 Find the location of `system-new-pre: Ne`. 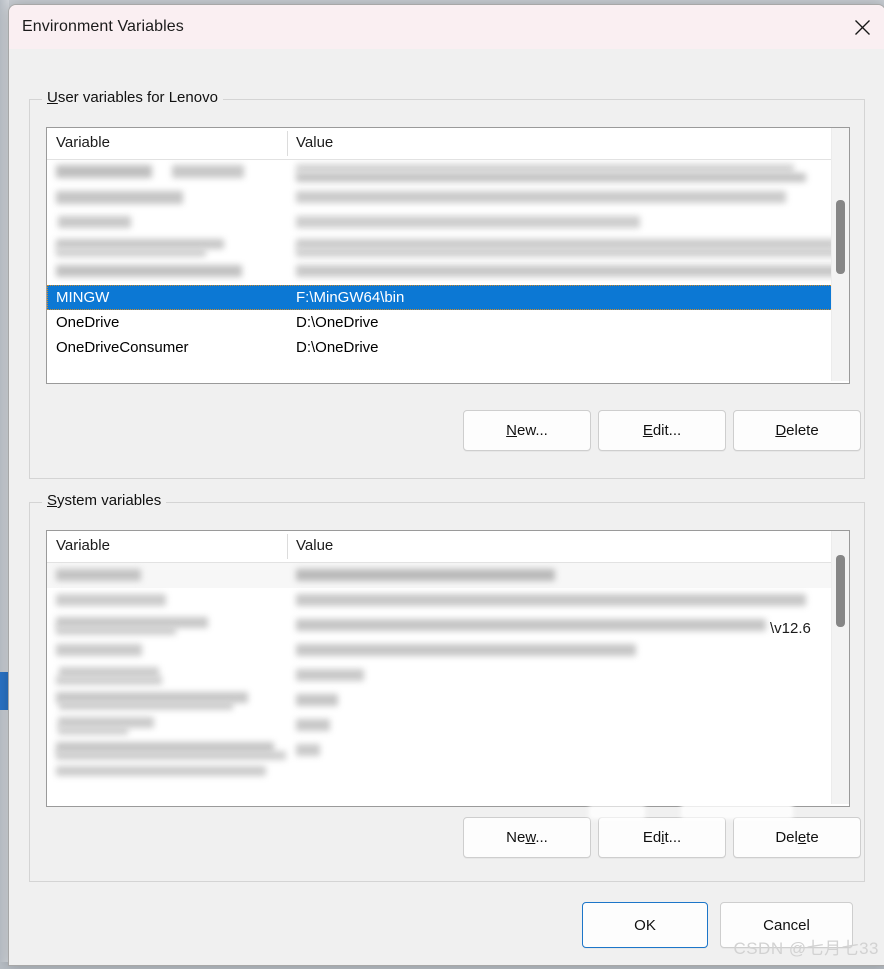

system-new-pre: Ne is located at coordinates (516, 837).